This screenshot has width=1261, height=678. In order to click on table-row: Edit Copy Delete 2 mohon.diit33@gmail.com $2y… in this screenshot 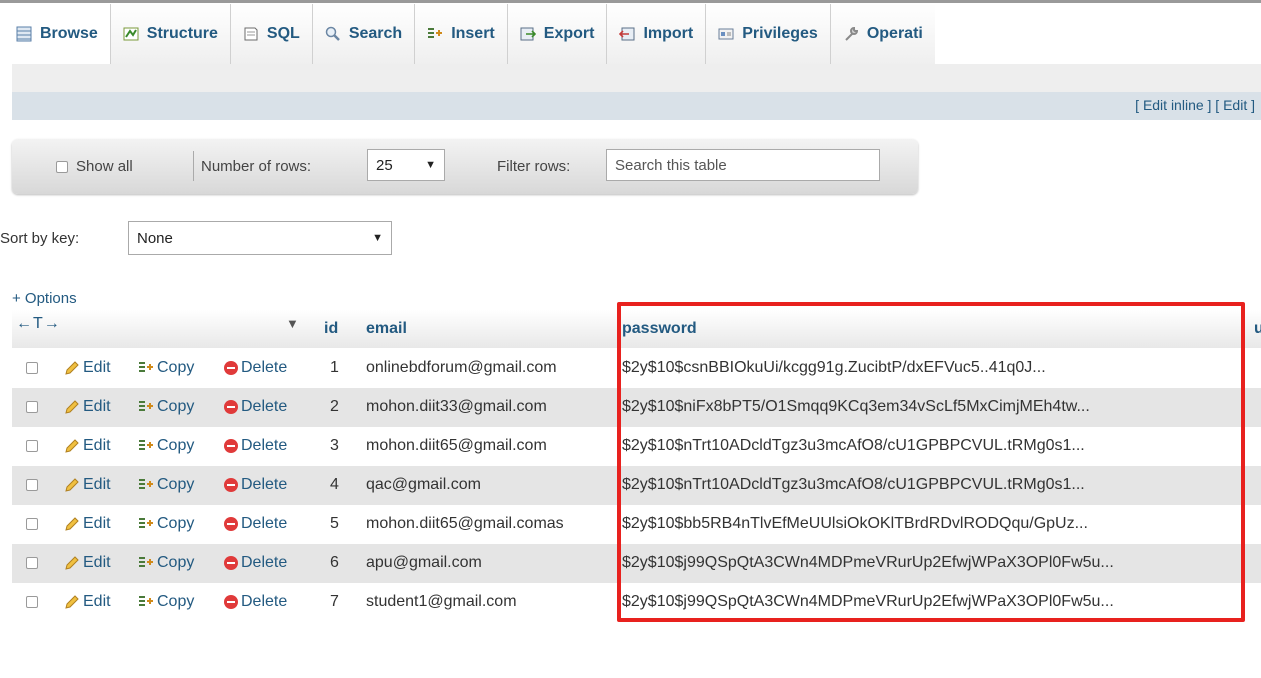, I will do `click(636, 407)`.